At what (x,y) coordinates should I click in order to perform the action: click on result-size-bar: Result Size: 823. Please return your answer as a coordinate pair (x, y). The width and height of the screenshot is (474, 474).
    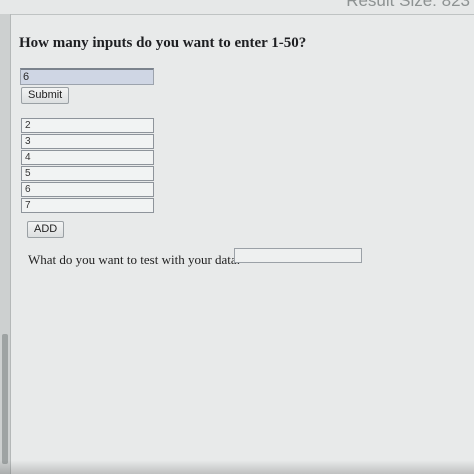
    Looking at the image, I should click on (237, 7).